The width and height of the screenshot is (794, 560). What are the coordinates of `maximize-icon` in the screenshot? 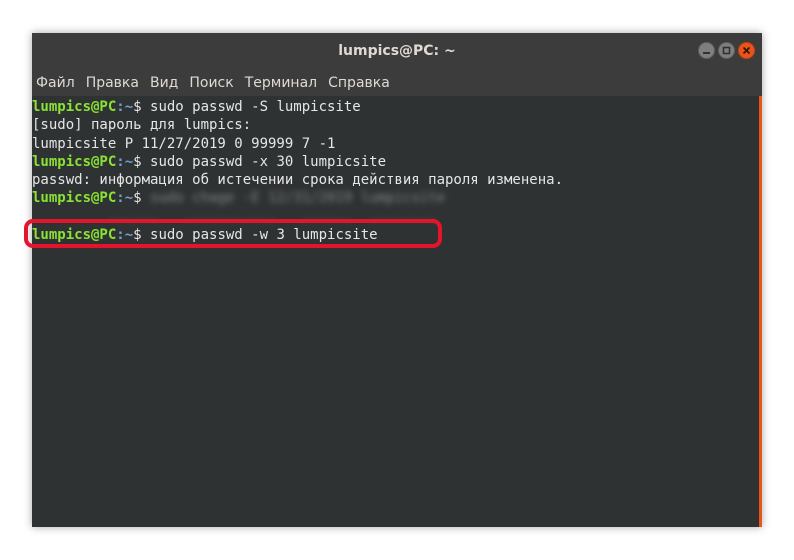 It's located at (726, 50).